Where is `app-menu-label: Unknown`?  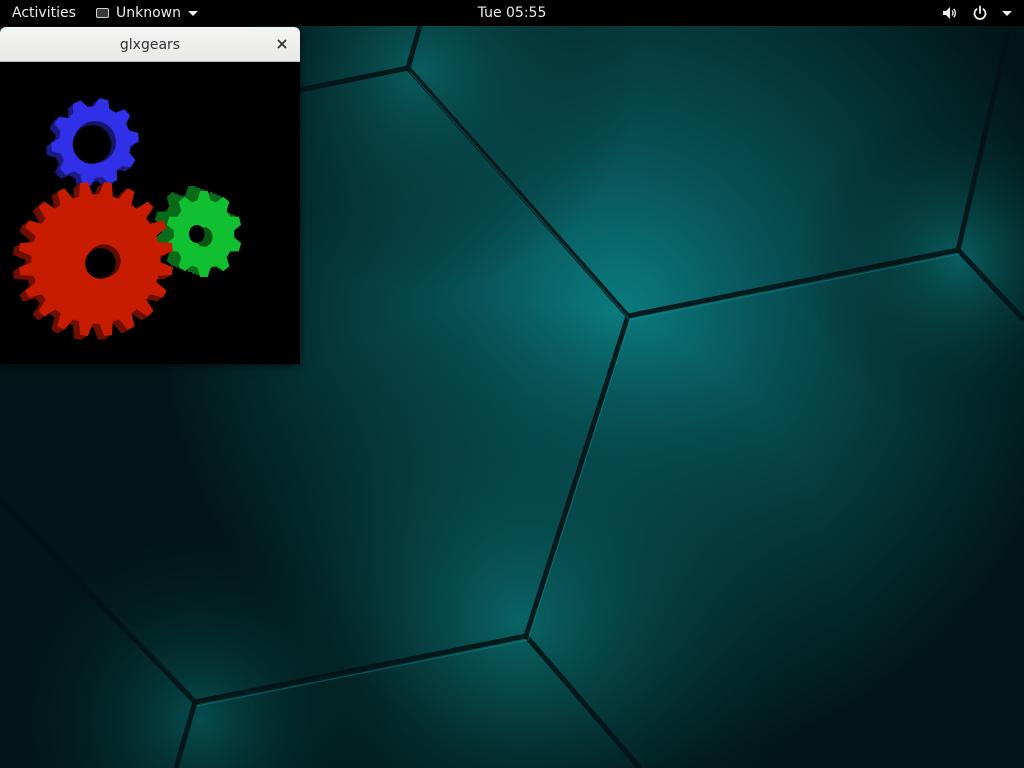
app-menu-label: Unknown is located at coordinates (148, 13).